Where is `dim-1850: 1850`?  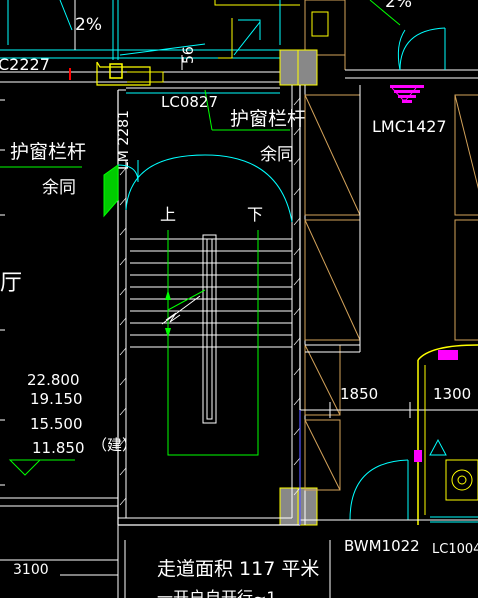
dim-1850: 1850 is located at coordinates (359, 394).